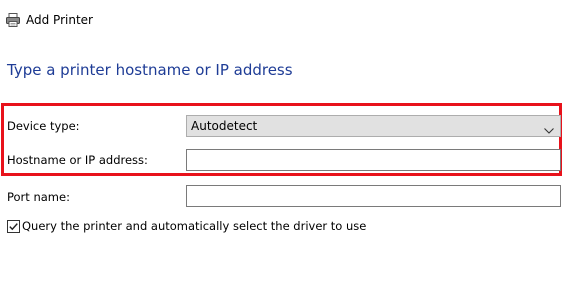  I want to click on port-name-label: Port name:, so click(38, 197).